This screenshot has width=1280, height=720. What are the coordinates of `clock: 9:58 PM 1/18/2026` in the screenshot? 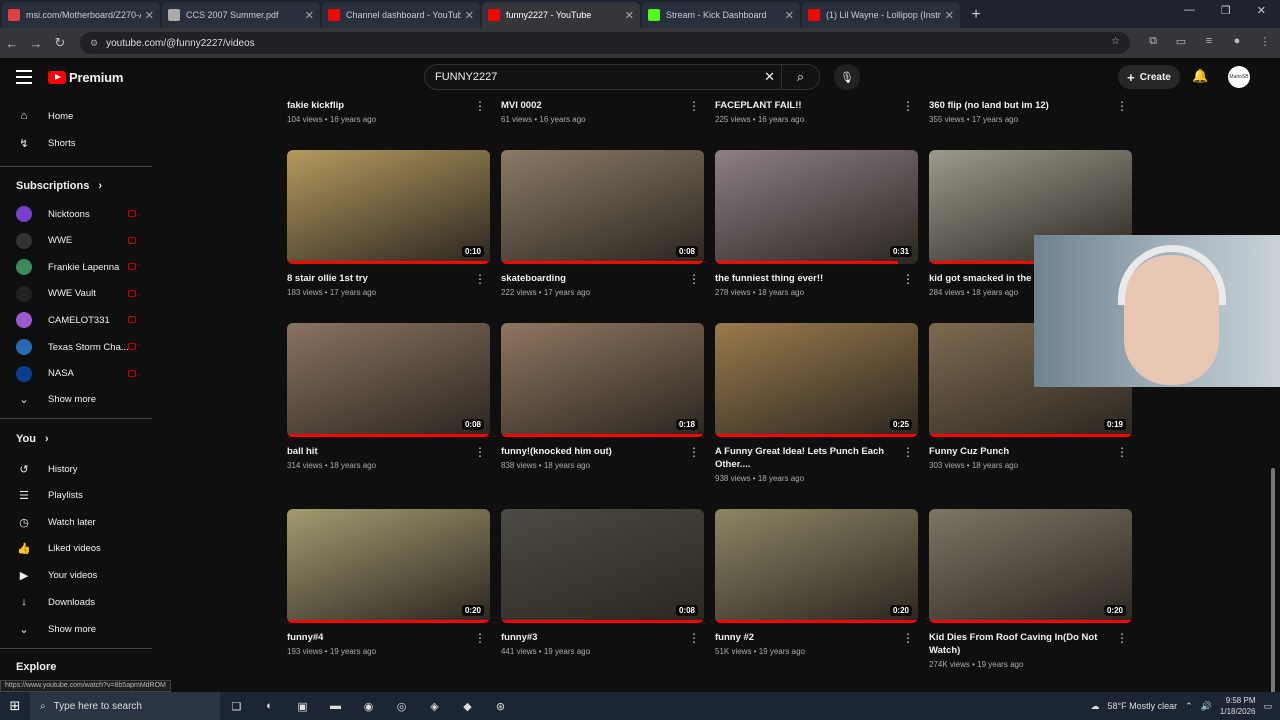 It's located at (1238, 706).